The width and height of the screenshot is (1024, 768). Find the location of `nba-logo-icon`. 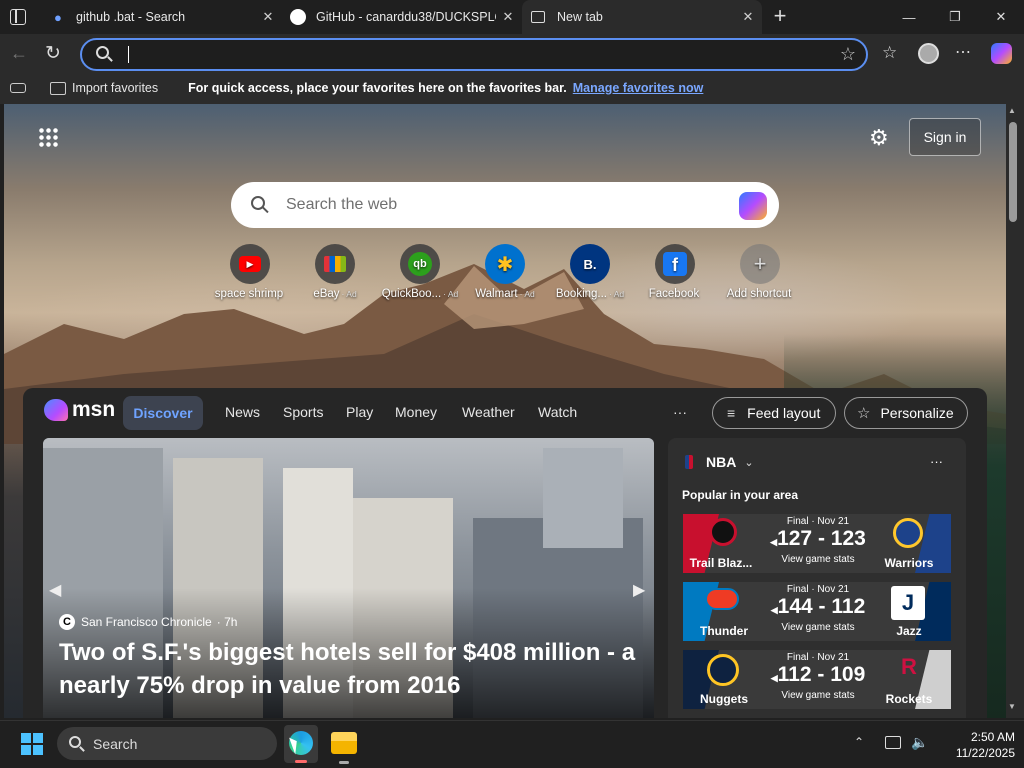

nba-logo-icon is located at coordinates (689, 462).